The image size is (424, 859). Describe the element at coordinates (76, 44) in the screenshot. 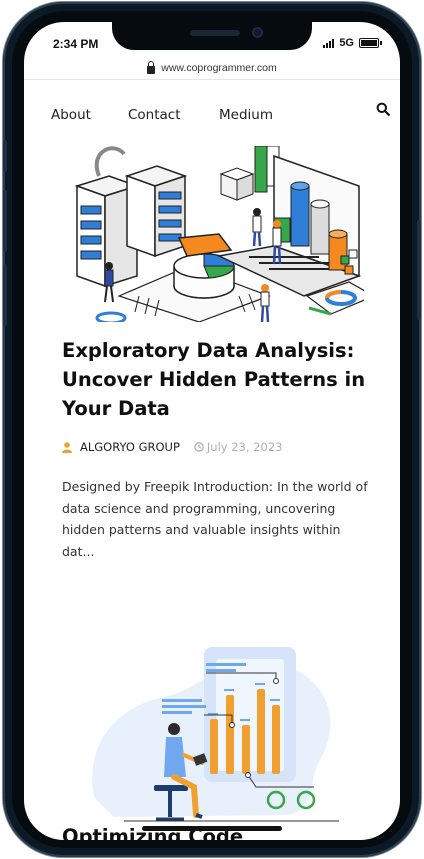

I see `status-time: 2:34 PM` at that location.